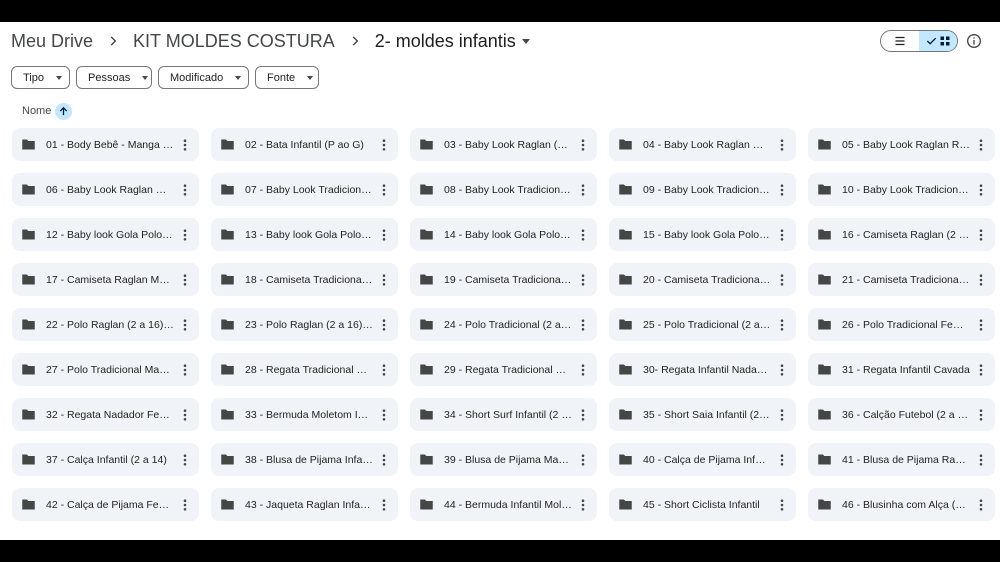 The width and height of the screenshot is (1000, 562). Describe the element at coordinates (503, 234) in the screenshot. I see `folder-tile: 14 - Baby look Gola Polo Manga Longa` at that location.